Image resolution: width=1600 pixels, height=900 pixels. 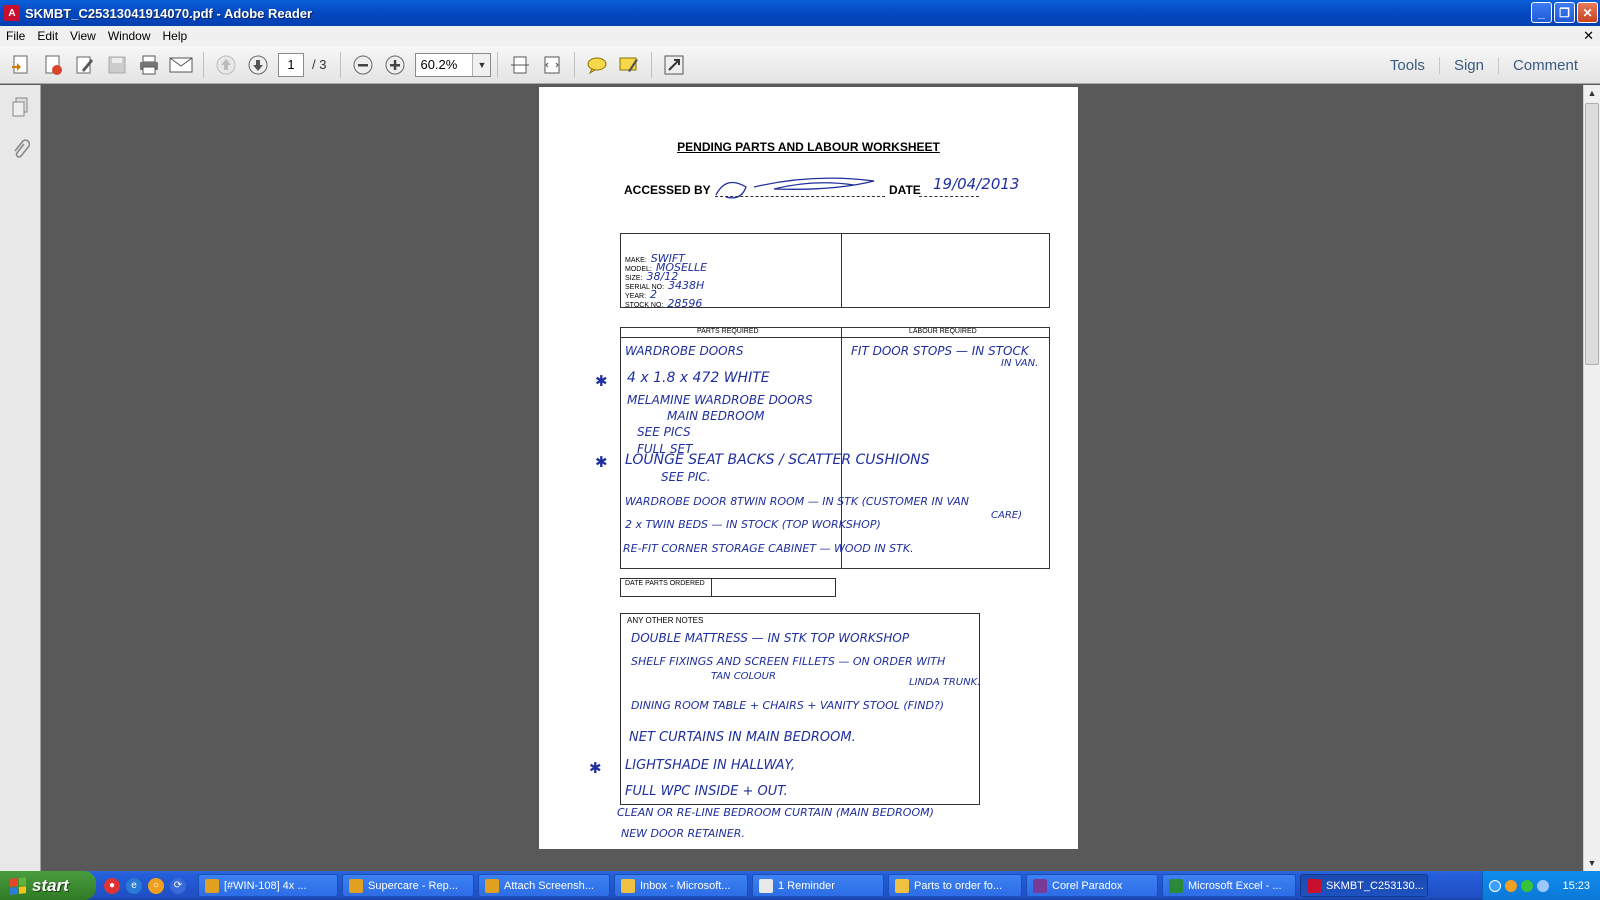 I want to click on zoom-value: 60.2%, so click(x=439, y=64).